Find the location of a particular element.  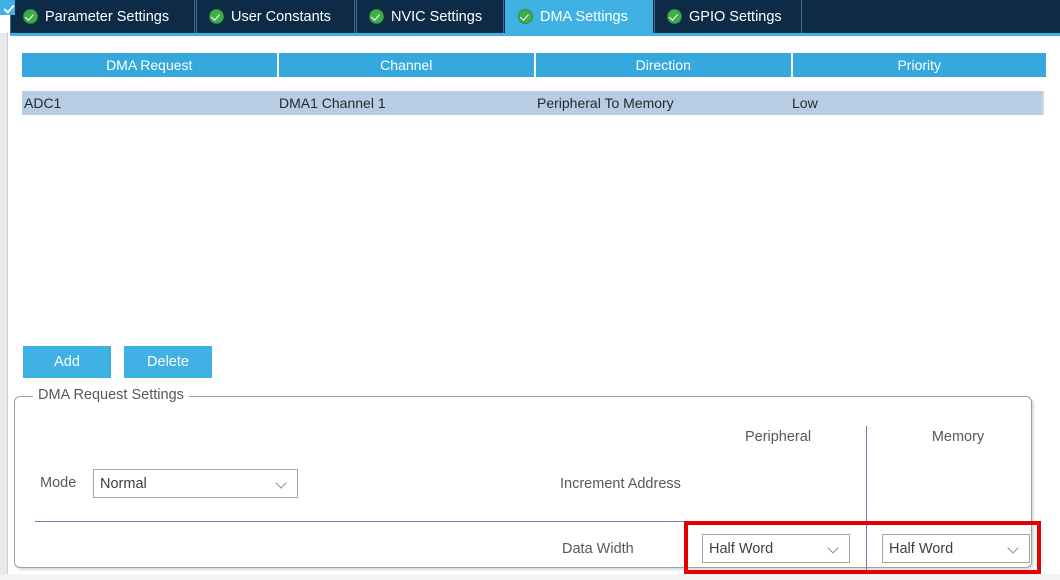

tab-dma-settings: DMA Settings is located at coordinates (579, 16).